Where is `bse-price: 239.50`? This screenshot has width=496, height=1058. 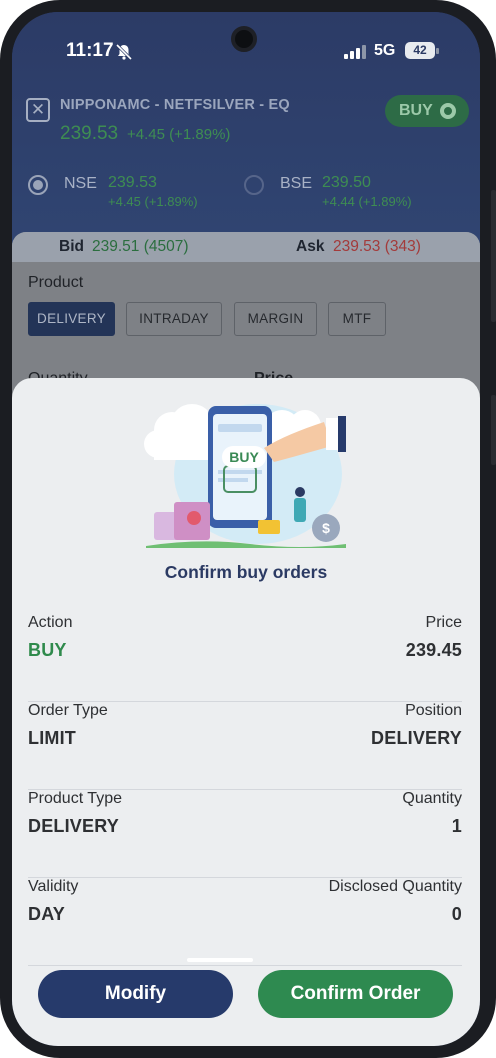 bse-price: 239.50 is located at coordinates (346, 182).